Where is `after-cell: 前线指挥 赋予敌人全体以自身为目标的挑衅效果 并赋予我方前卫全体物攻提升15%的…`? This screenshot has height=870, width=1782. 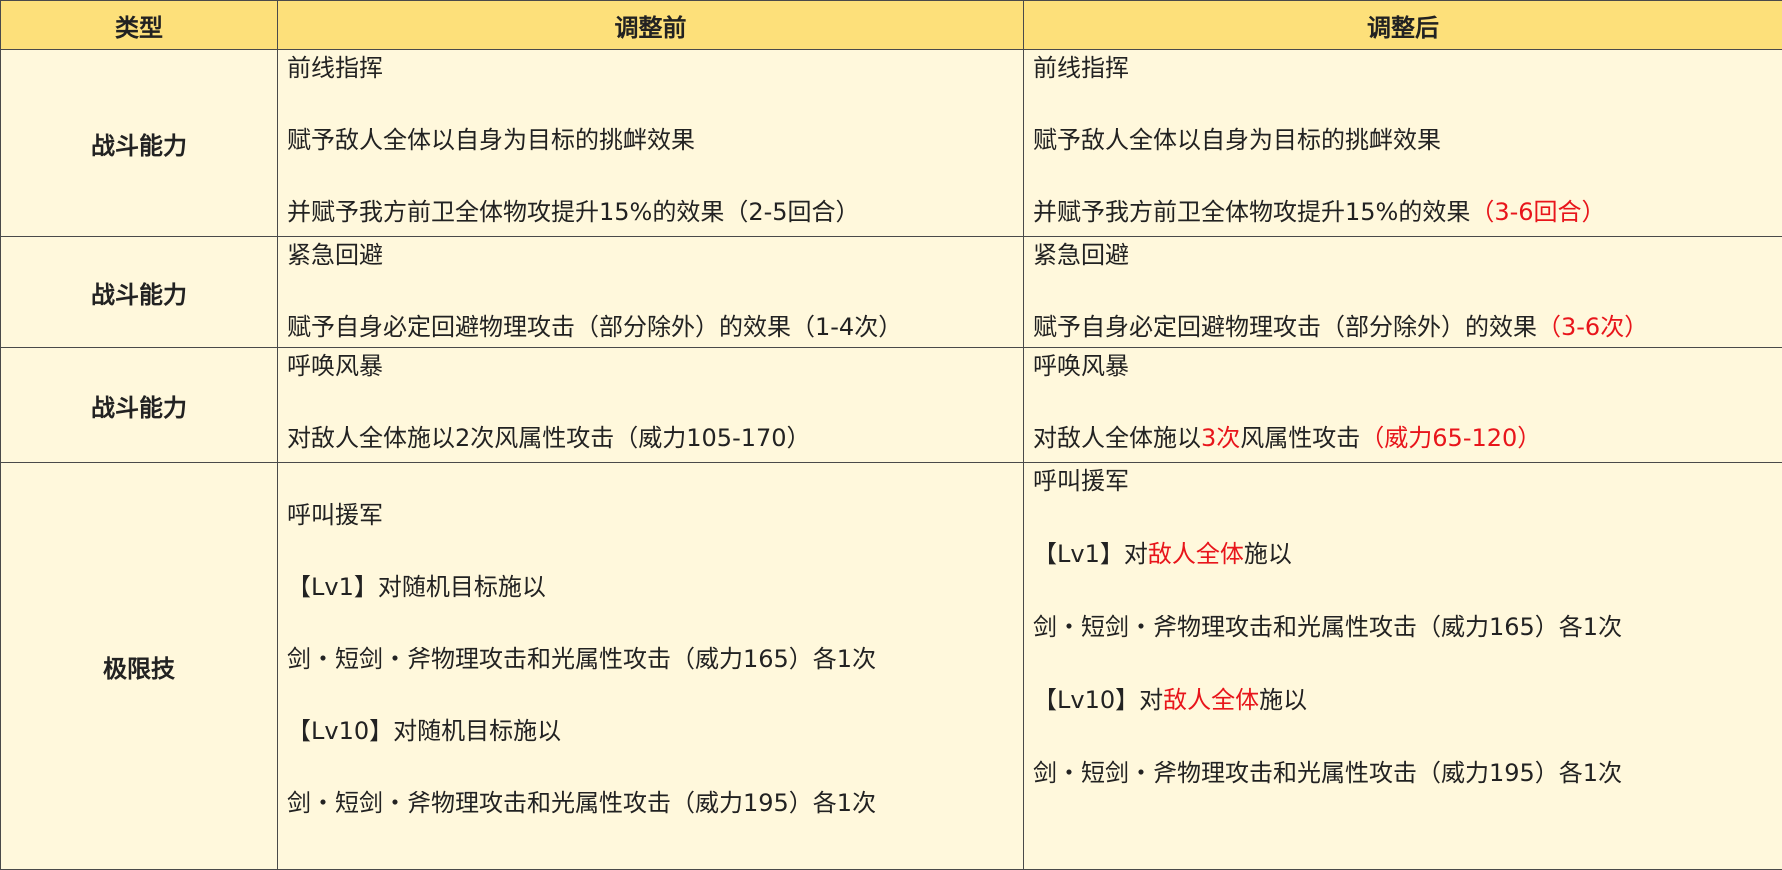 after-cell: 前线指挥 赋予敌人全体以自身为目标的挑衅效果 并赋予我方前卫全体物攻提升15%的… is located at coordinates (1403, 143).